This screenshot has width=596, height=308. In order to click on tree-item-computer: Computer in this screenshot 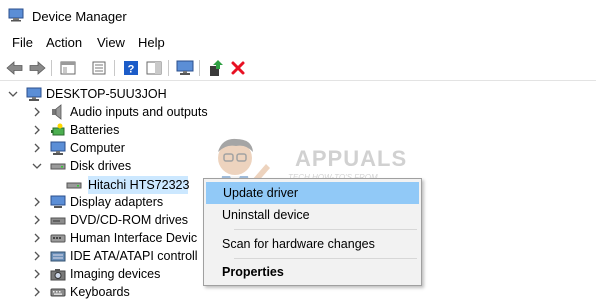, I will do `click(78, 148)`.